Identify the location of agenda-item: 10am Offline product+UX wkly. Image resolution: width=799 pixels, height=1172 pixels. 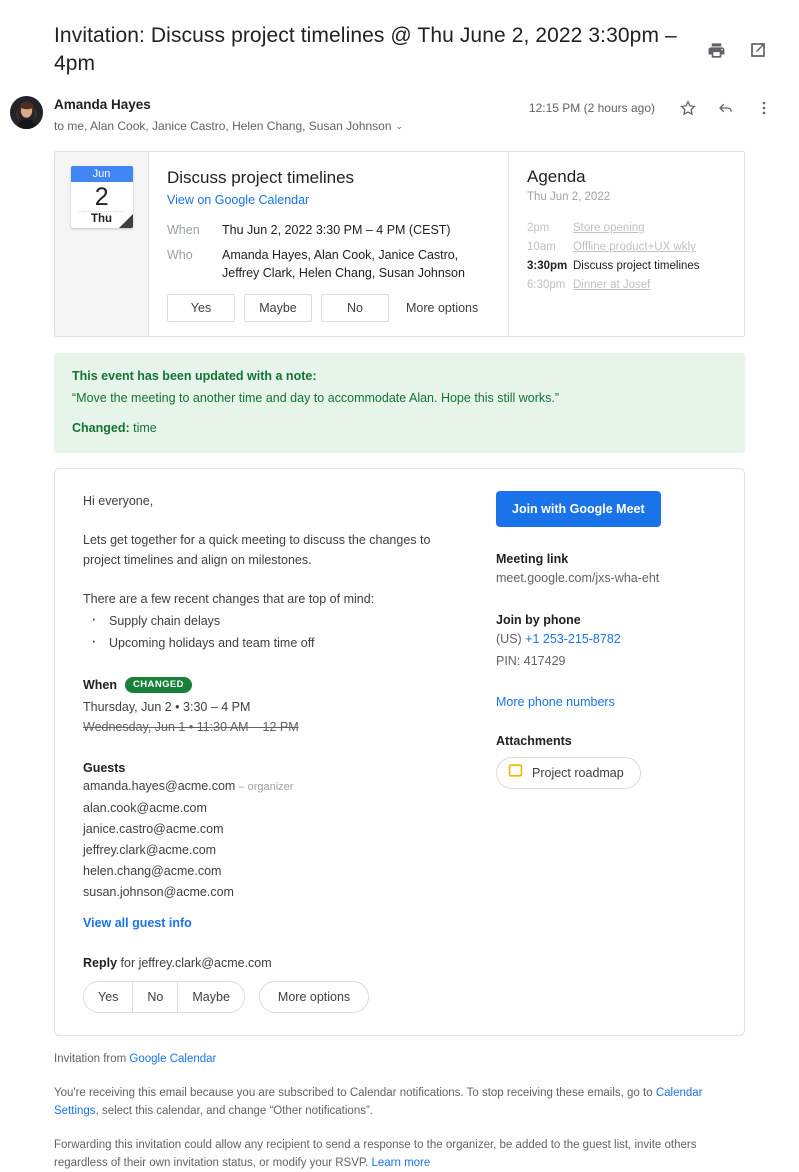
(627, 247).